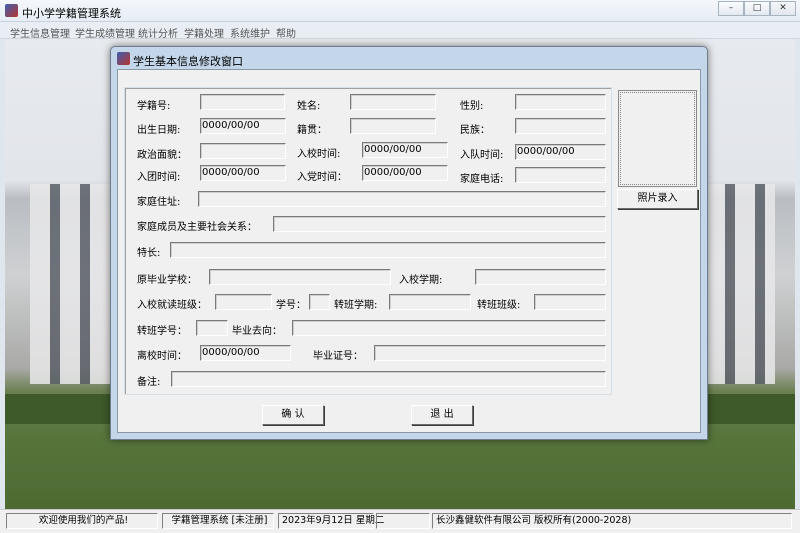 This screenshot has height=533, width=800. I want to click on label-family: 家庭成员及主要社会关系：, so click(197, 227).